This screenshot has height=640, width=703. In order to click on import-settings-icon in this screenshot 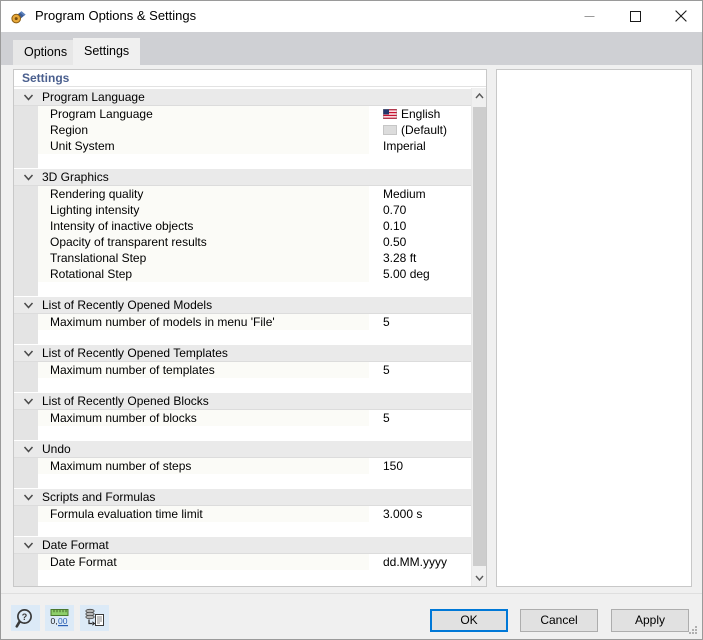, I will do `click(94, 617)`.